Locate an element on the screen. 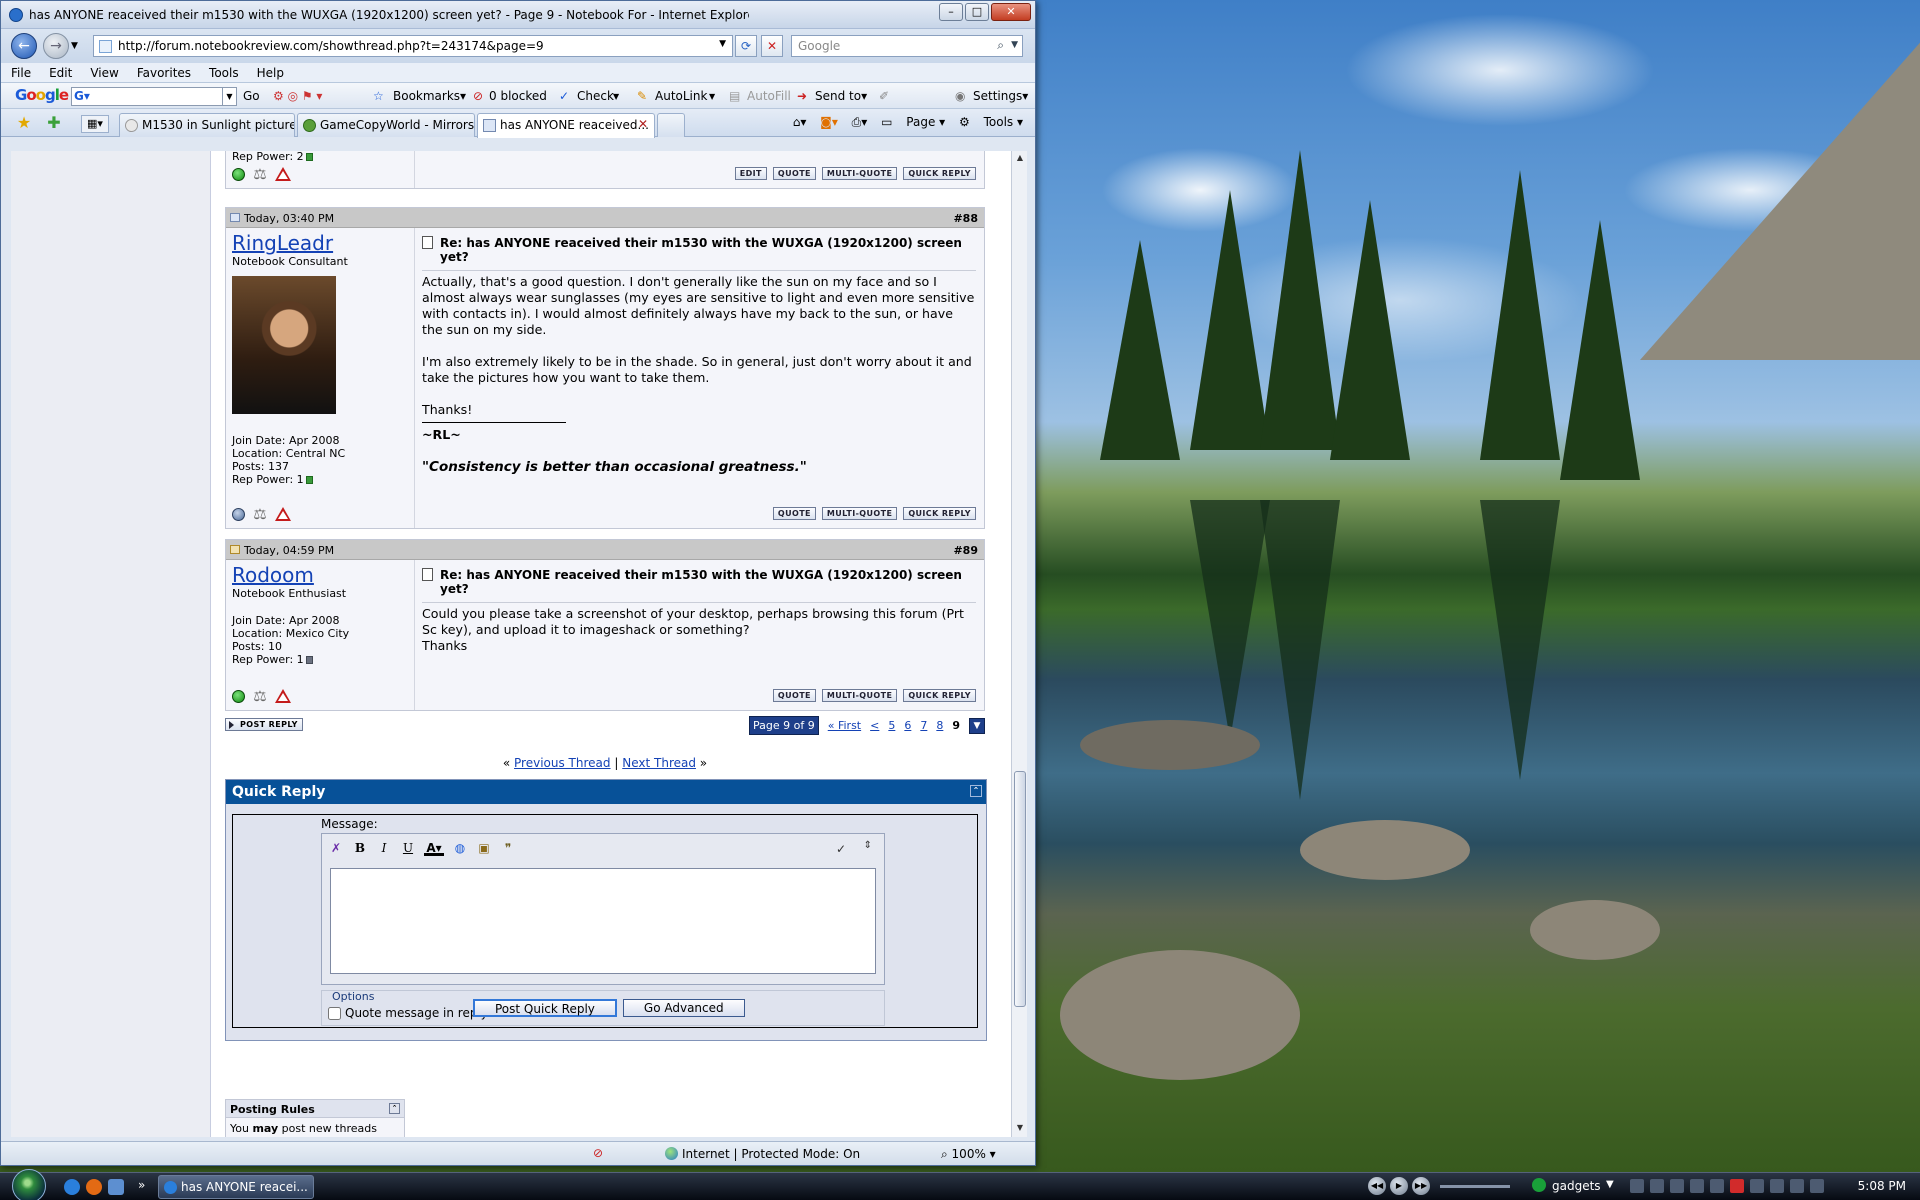 The image size is (1920, 1200). page-menu: ▭ Page ▾ is located at coordinates (913, 122).